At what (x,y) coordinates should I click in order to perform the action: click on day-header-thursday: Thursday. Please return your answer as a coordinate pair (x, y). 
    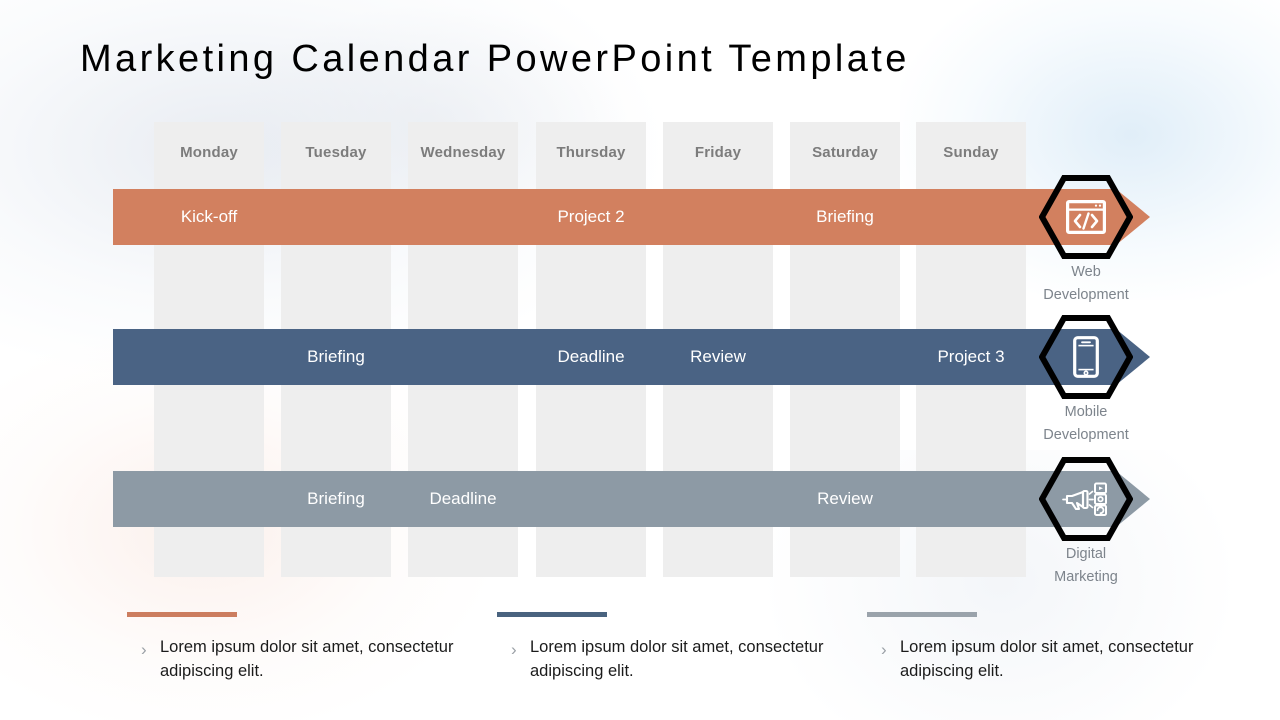
    Looking at the image, I should click on (591, 152).